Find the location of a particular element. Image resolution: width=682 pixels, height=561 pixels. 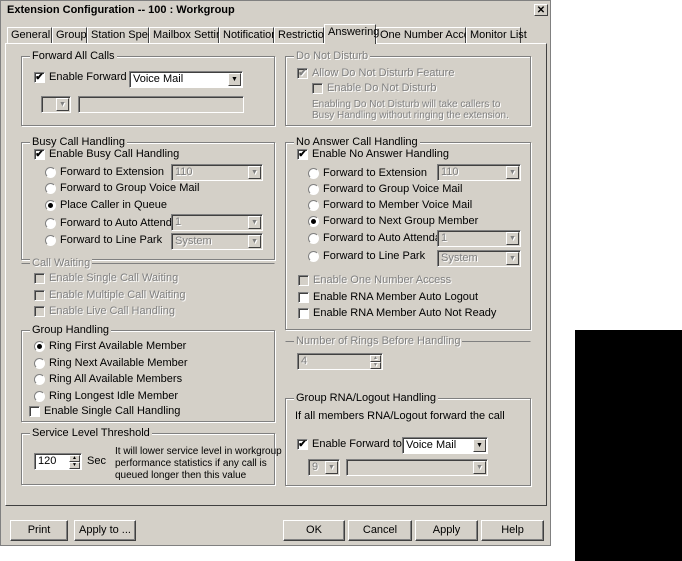

tab-answering: Answering is located at coordinates (351, 34).